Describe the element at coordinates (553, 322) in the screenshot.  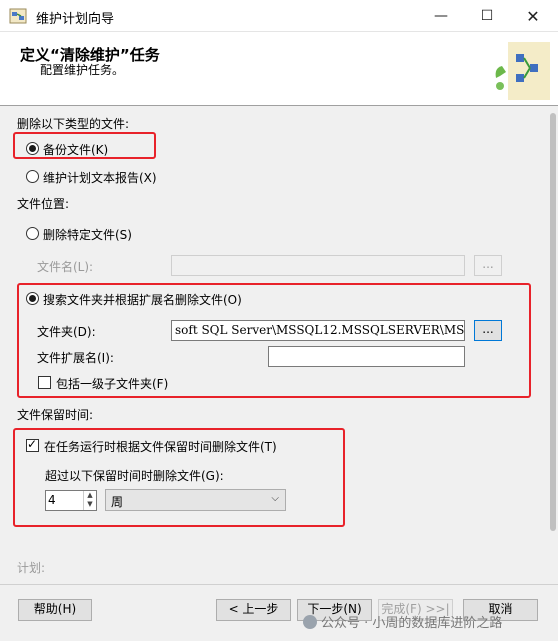
I see `scrollbar-thumb` at that location.